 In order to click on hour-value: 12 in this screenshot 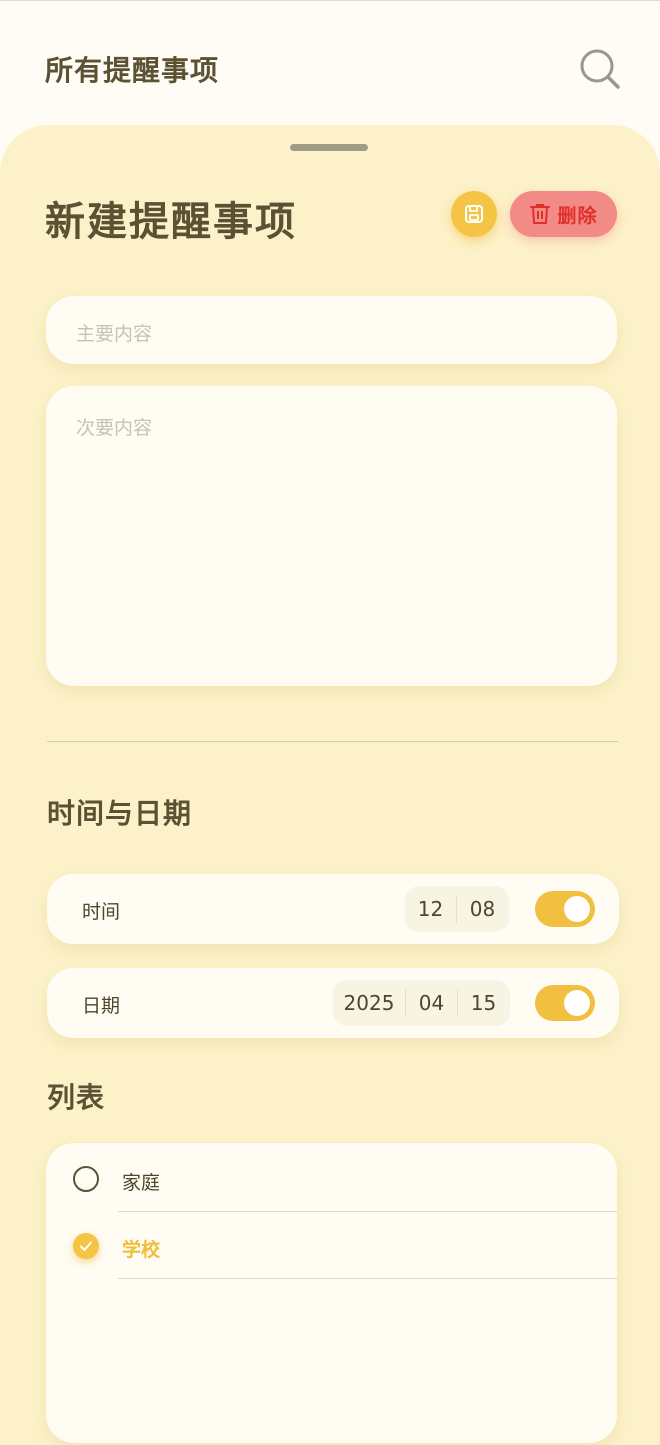, I will do `click(430, 909)`.